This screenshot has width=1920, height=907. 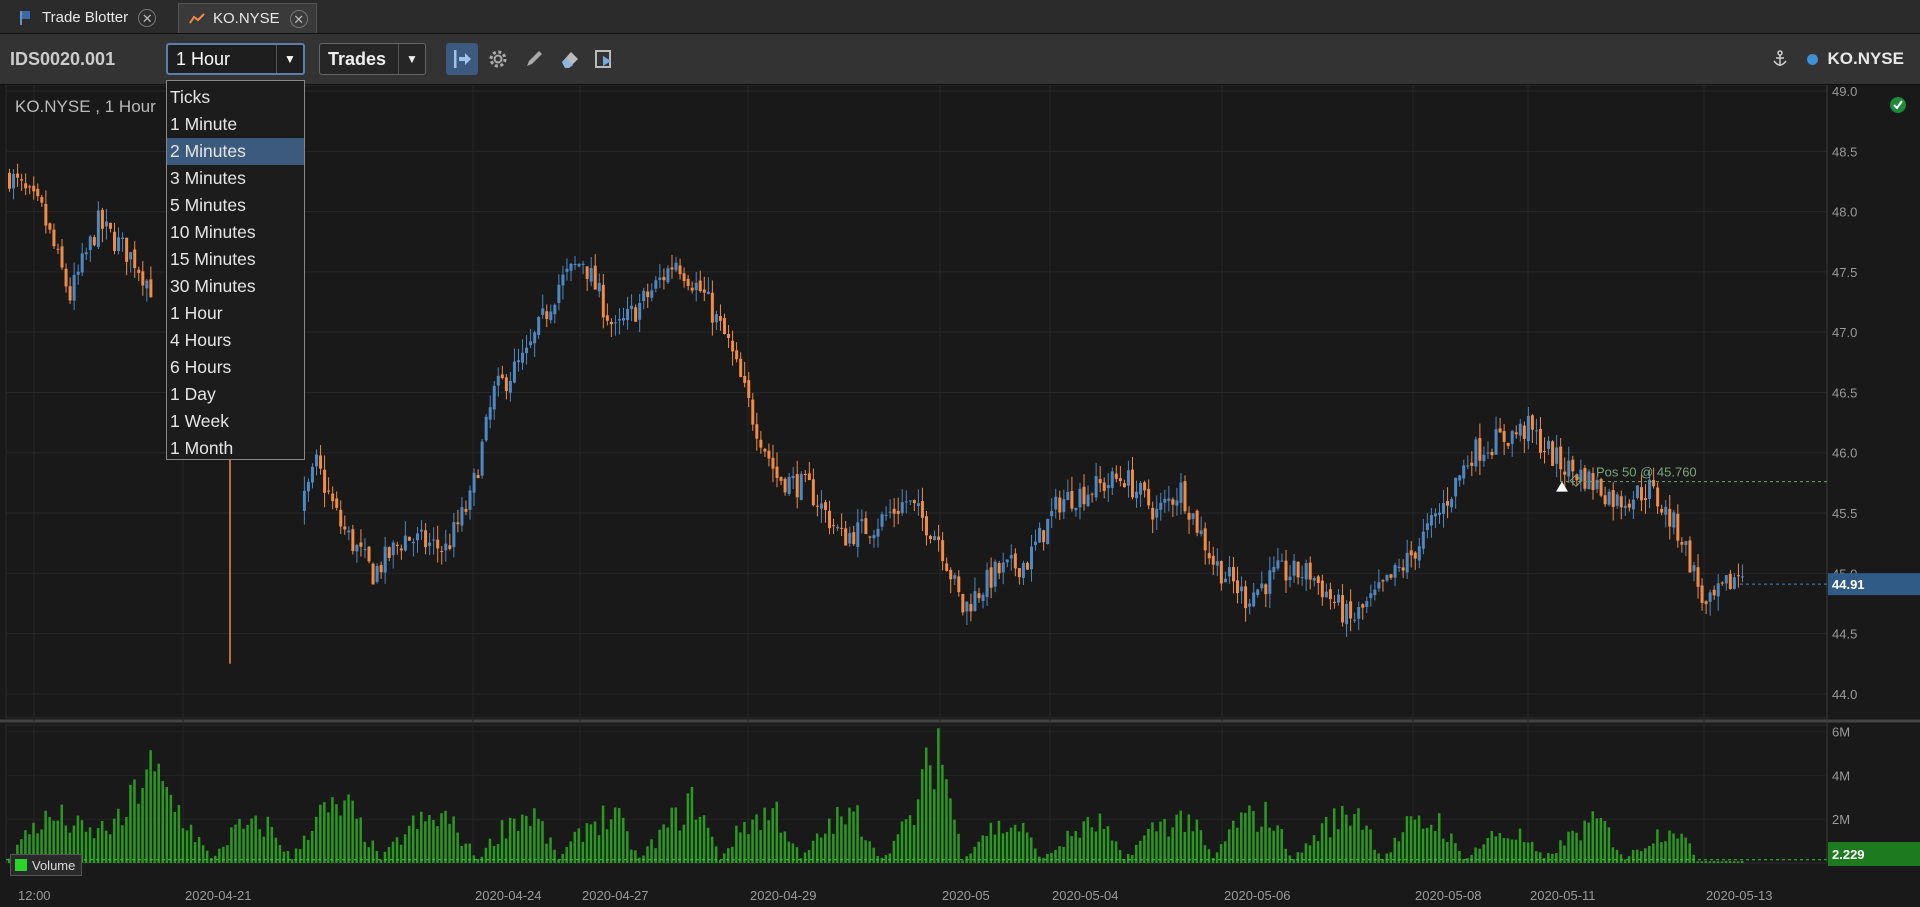 I want to click on volume-tick-label: 4M, so click(x=1841, y=775).